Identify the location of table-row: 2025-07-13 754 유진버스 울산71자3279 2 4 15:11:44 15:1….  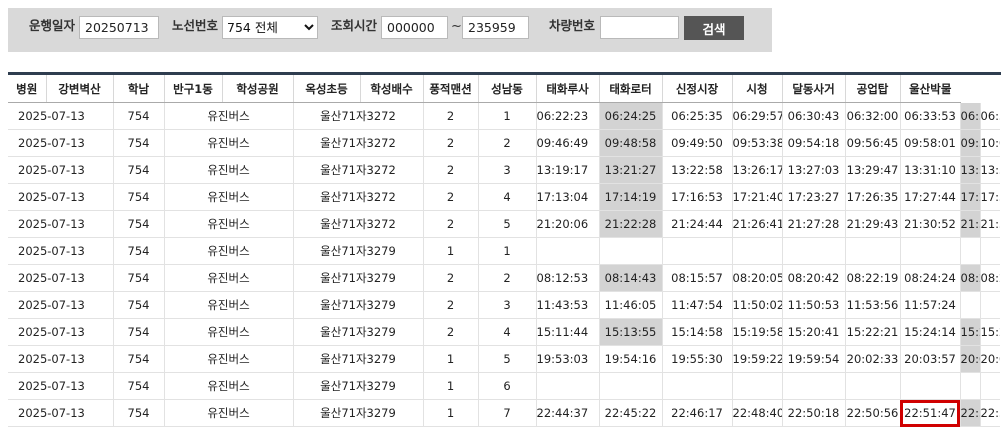
(504, 332).